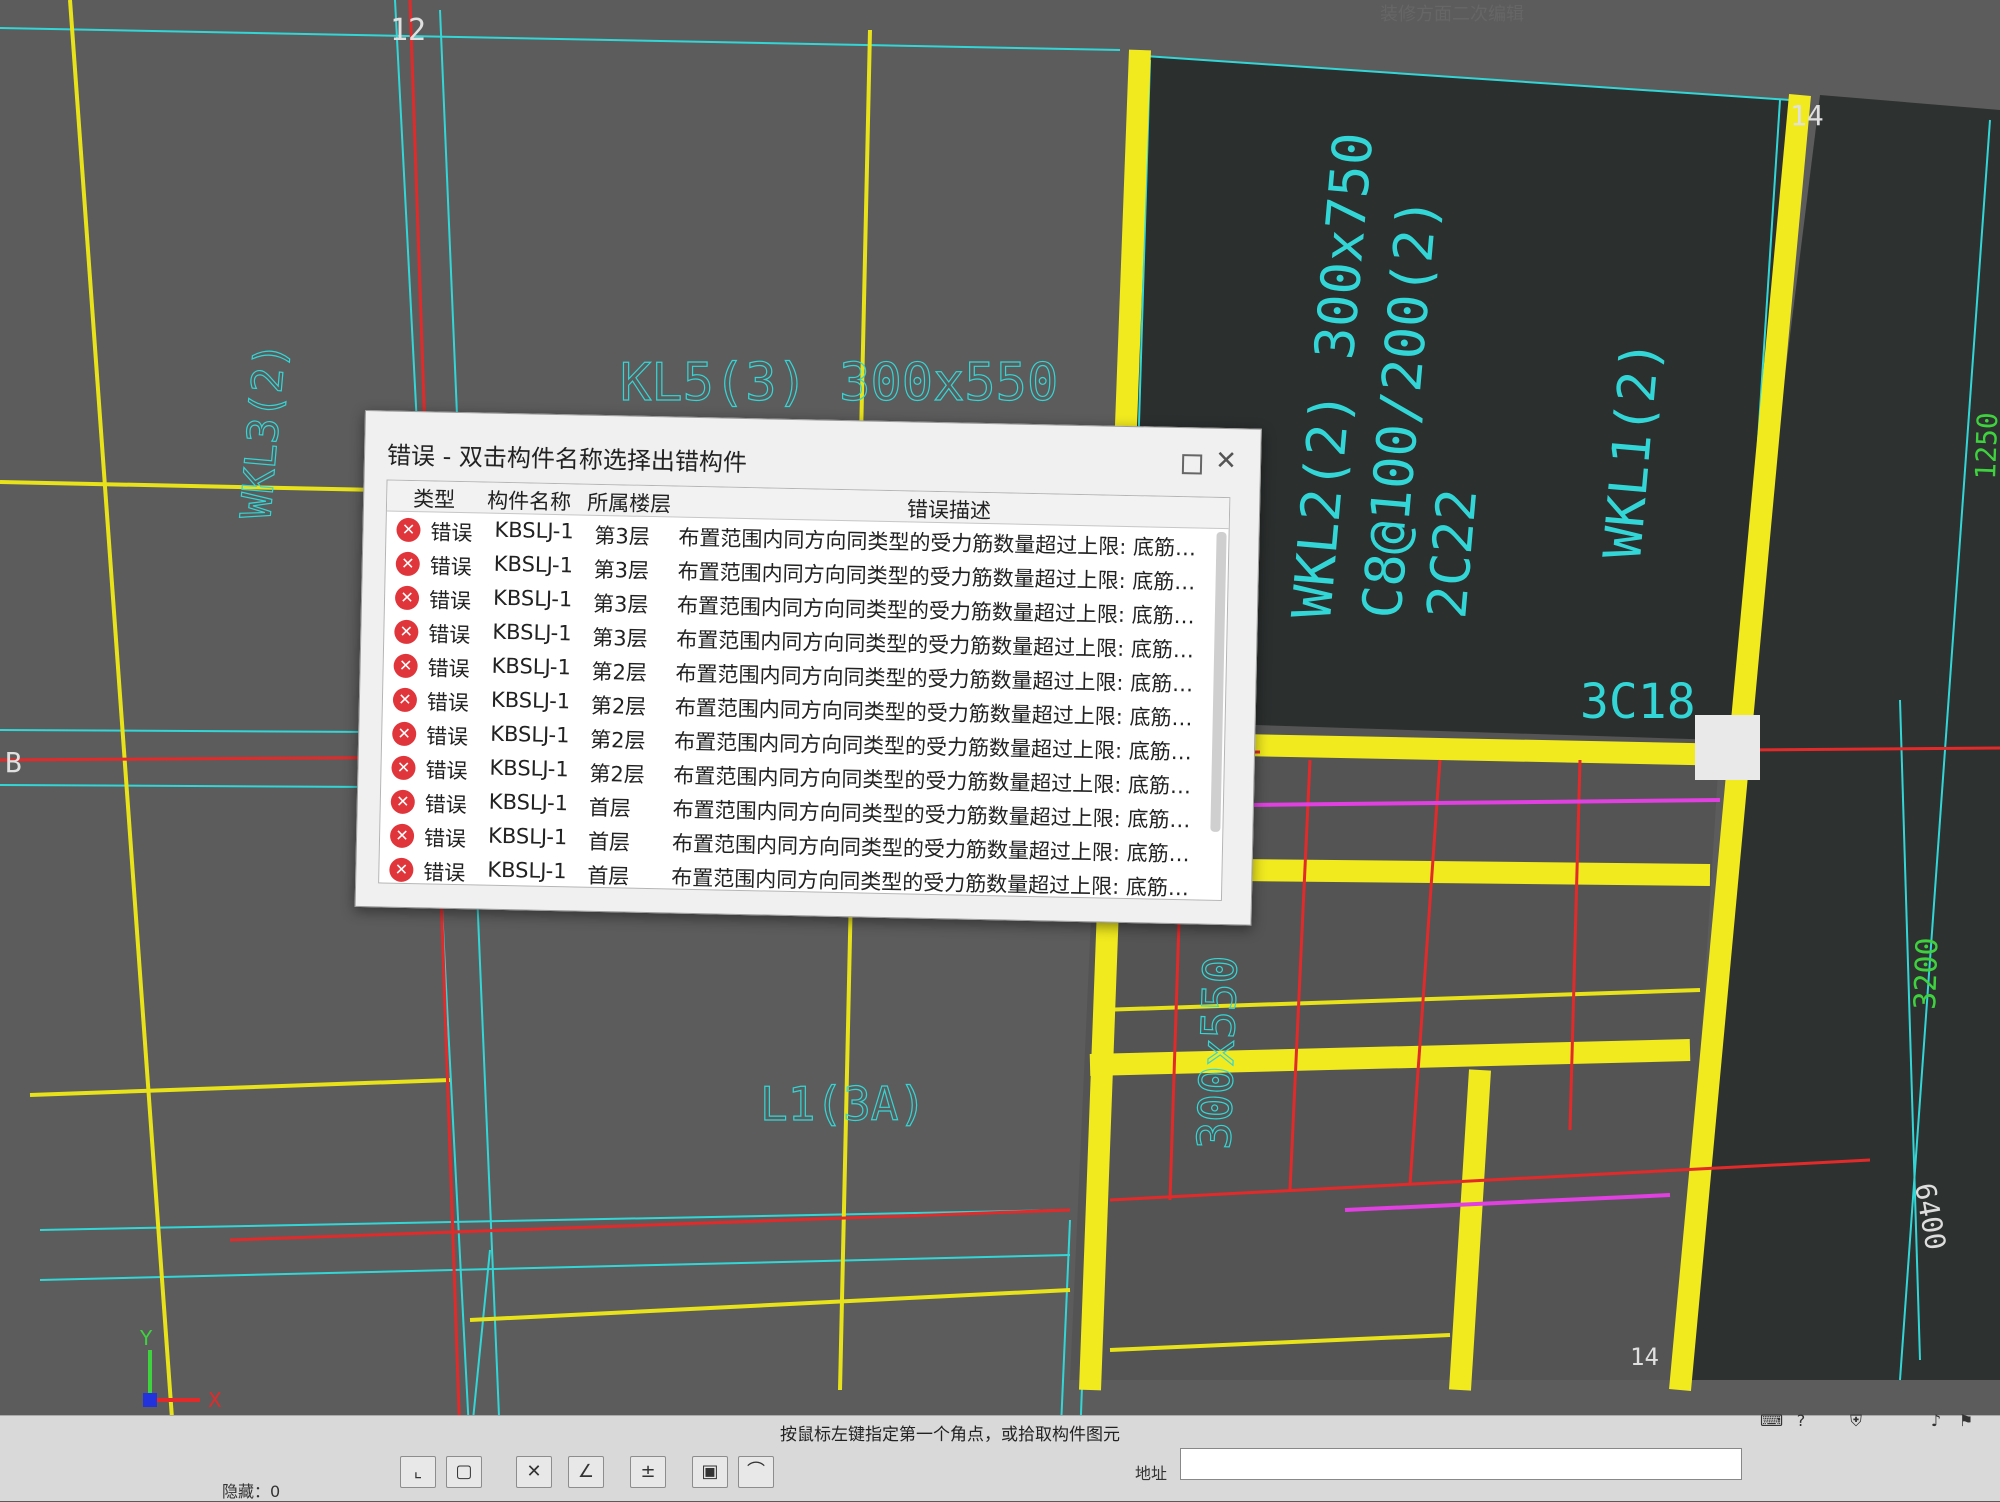 Image resolution: width=2000 pixels, height=1502 pixels. Describe the element at coordinates (1151, 1473) in the screenshot. I see `address-label: 地址` at that location.